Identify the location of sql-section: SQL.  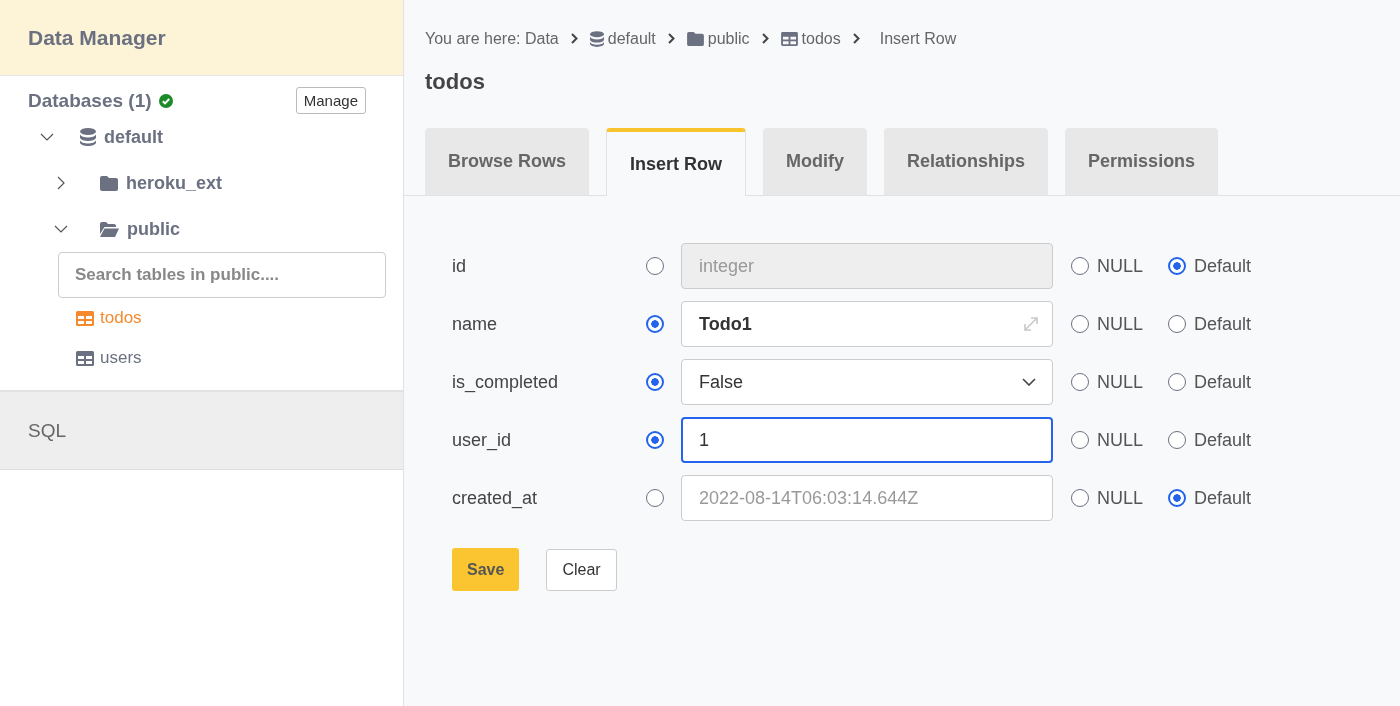
(201, 430).